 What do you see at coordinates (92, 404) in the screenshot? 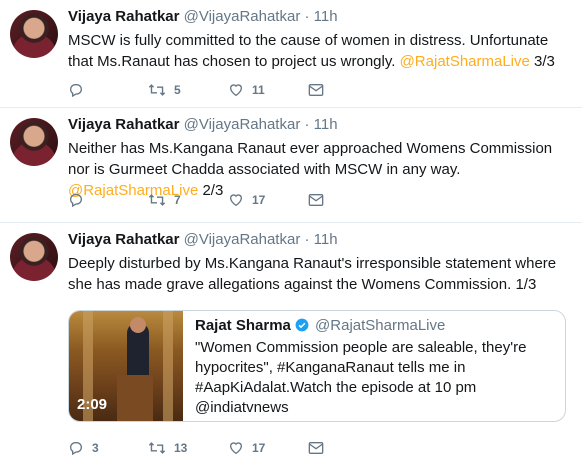
I see `video-duration: 2:09` at bounding box center [92, 404].